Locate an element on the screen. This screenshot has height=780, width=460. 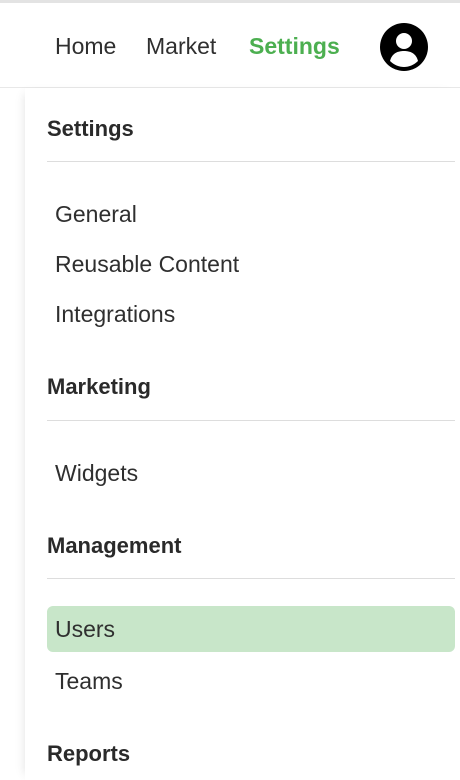
nav-home-link: Home is located at coordinates (85, 46).